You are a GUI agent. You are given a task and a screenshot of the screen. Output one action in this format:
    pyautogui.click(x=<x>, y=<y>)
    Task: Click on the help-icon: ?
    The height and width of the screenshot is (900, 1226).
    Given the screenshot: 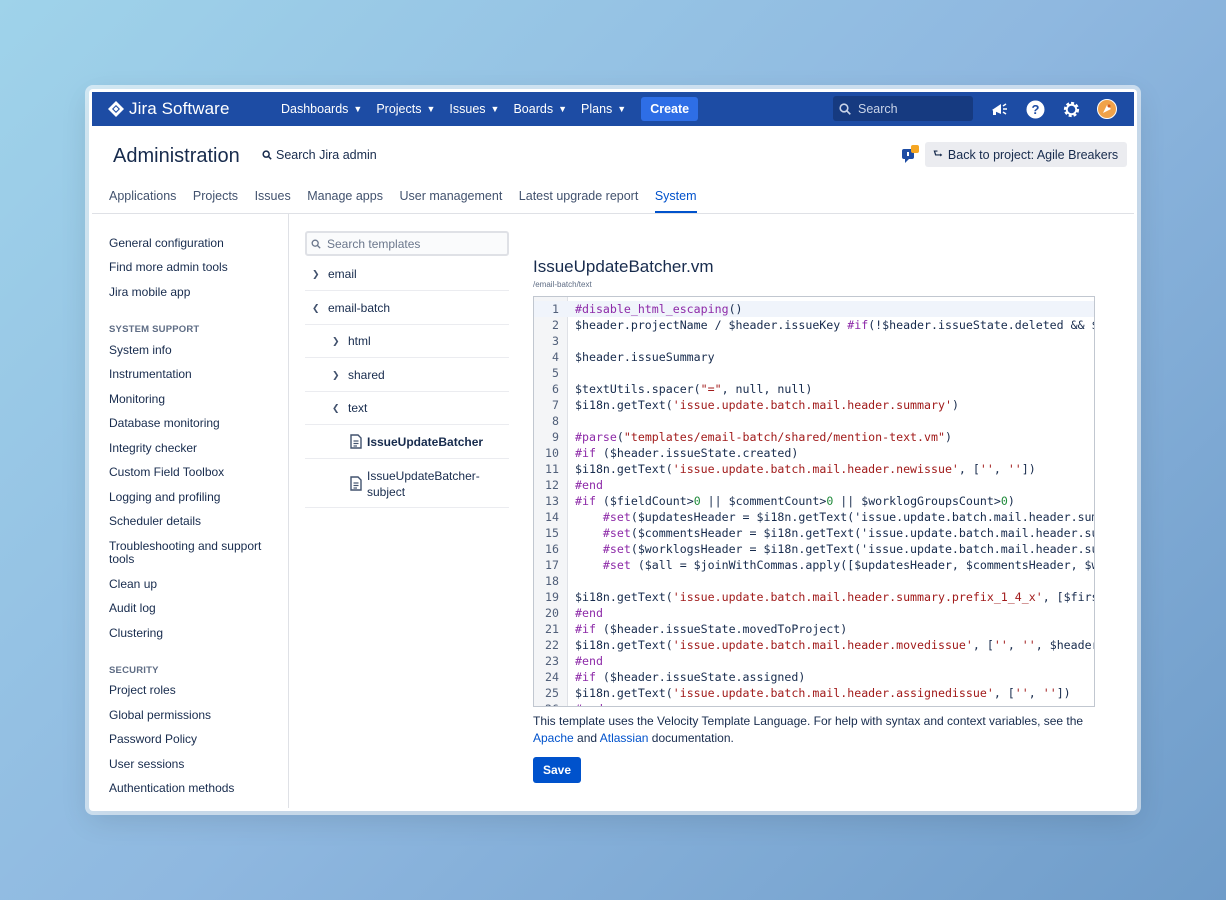 What is the action you would take?
    pyautogui.click(x=1035, y=109)
    